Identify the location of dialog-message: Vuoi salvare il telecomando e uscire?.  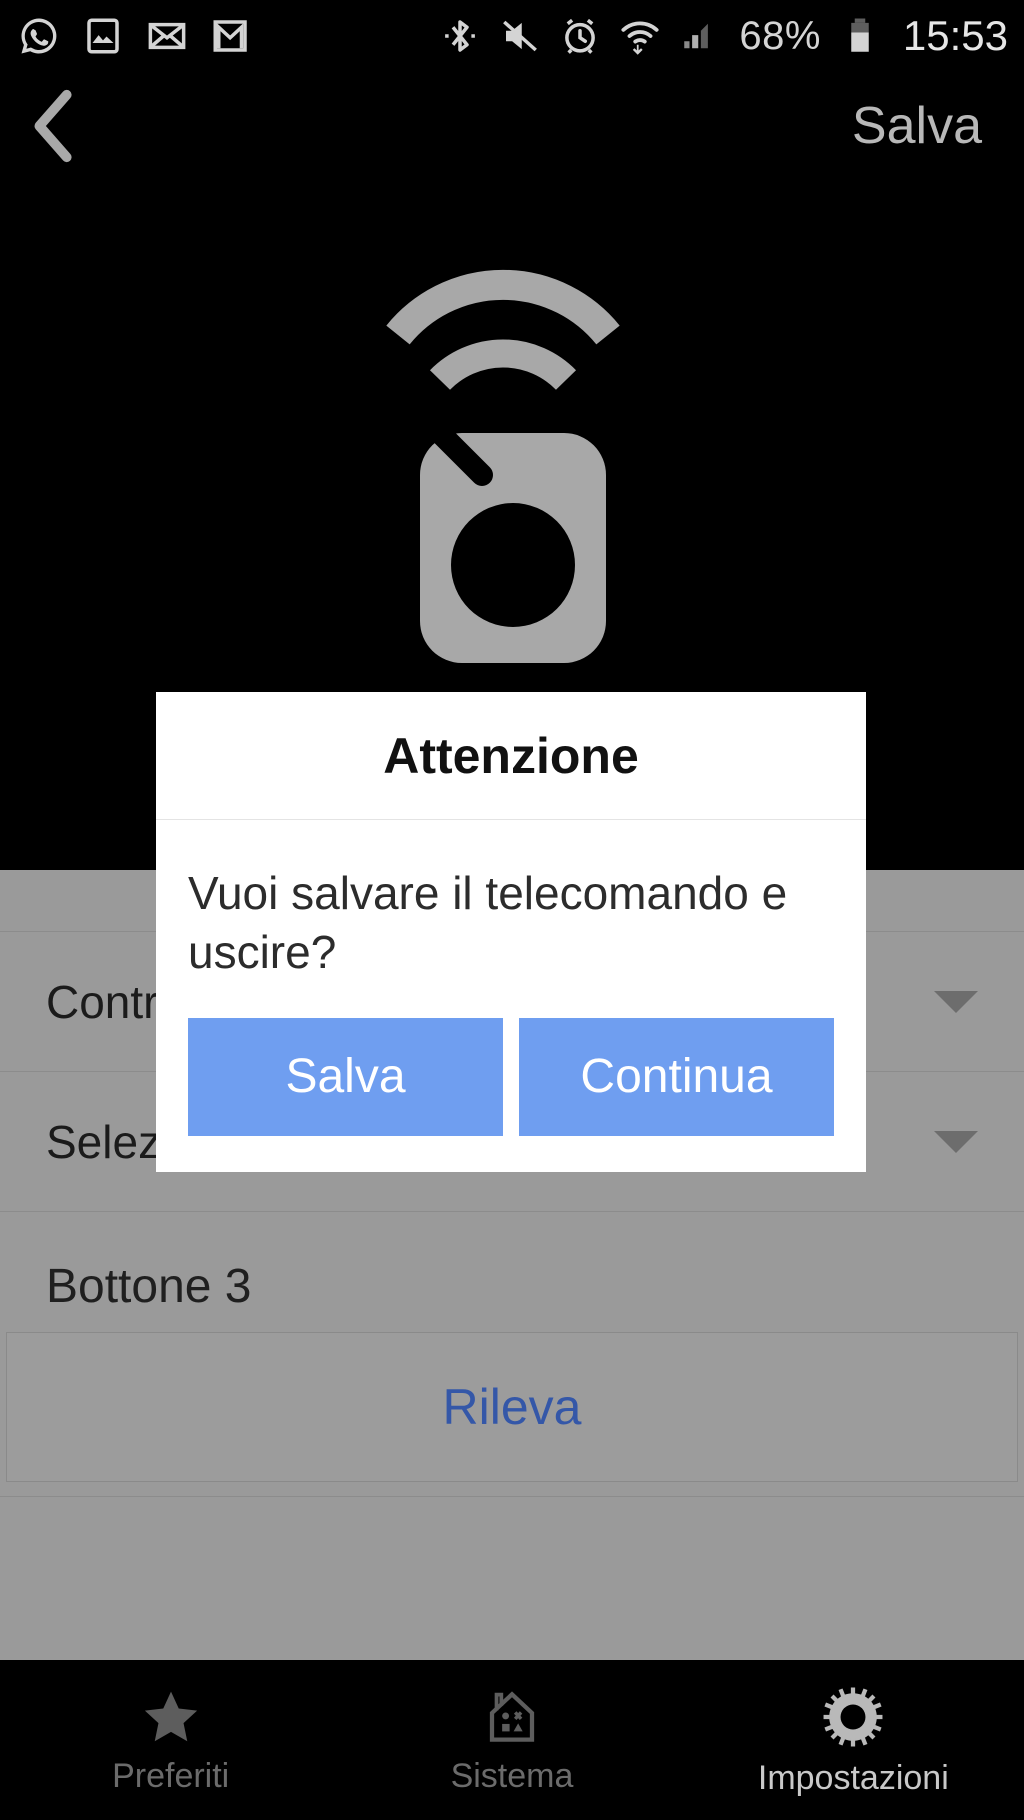
(488, 922).